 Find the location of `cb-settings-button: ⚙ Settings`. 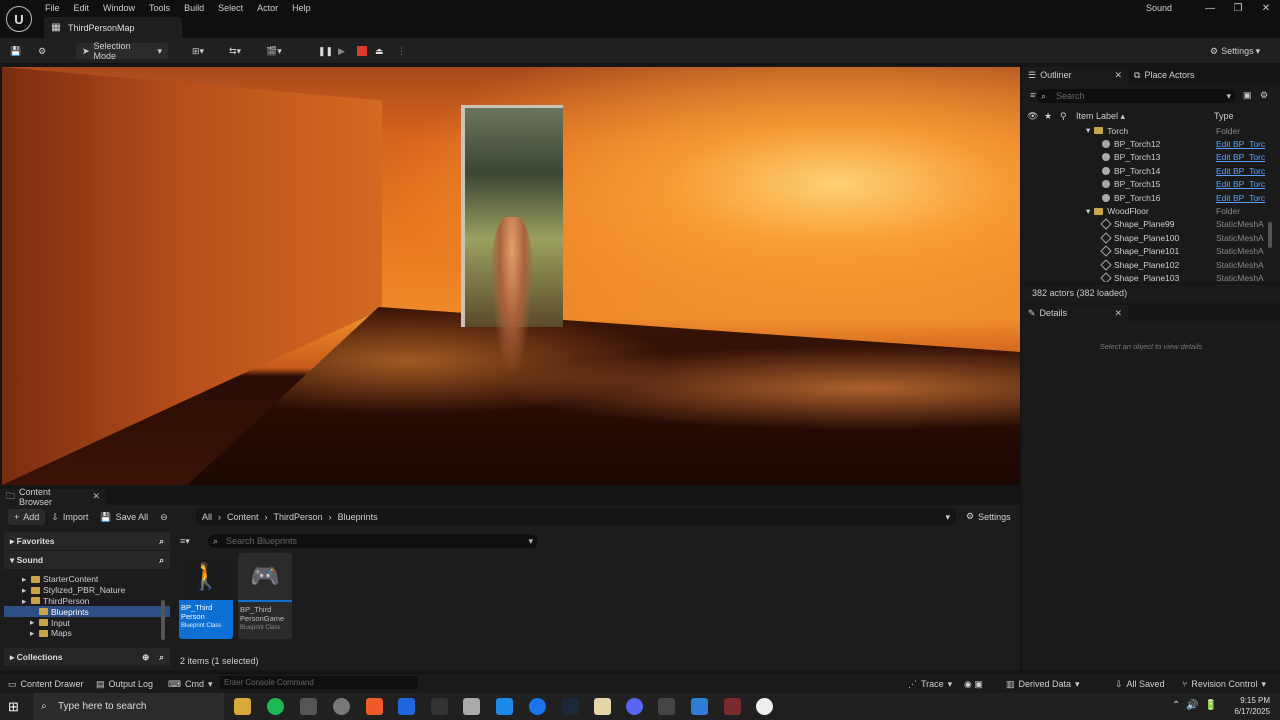

cb-settings-button: ⚙ Settings is located at coordinates (988, 516).